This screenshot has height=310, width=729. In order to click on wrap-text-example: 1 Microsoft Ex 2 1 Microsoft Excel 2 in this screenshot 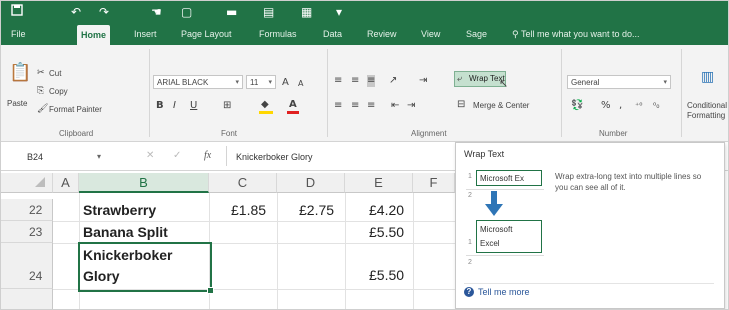, I will do `click(506, 222)`.